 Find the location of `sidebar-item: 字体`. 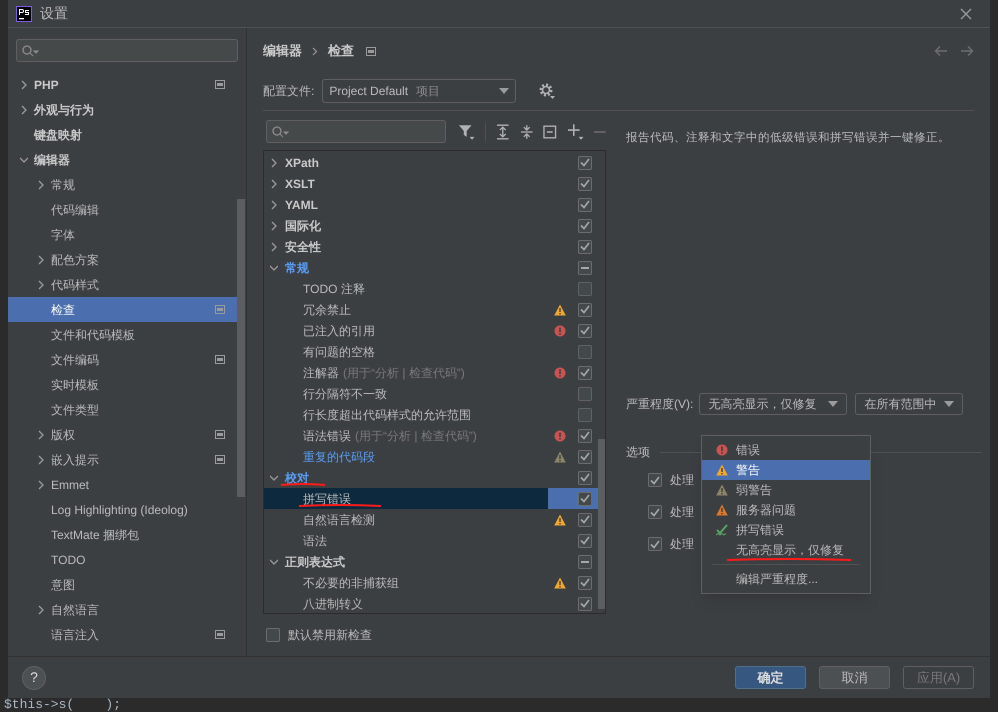

sidebar-item: 字体 is located at coordinates (122, 234).